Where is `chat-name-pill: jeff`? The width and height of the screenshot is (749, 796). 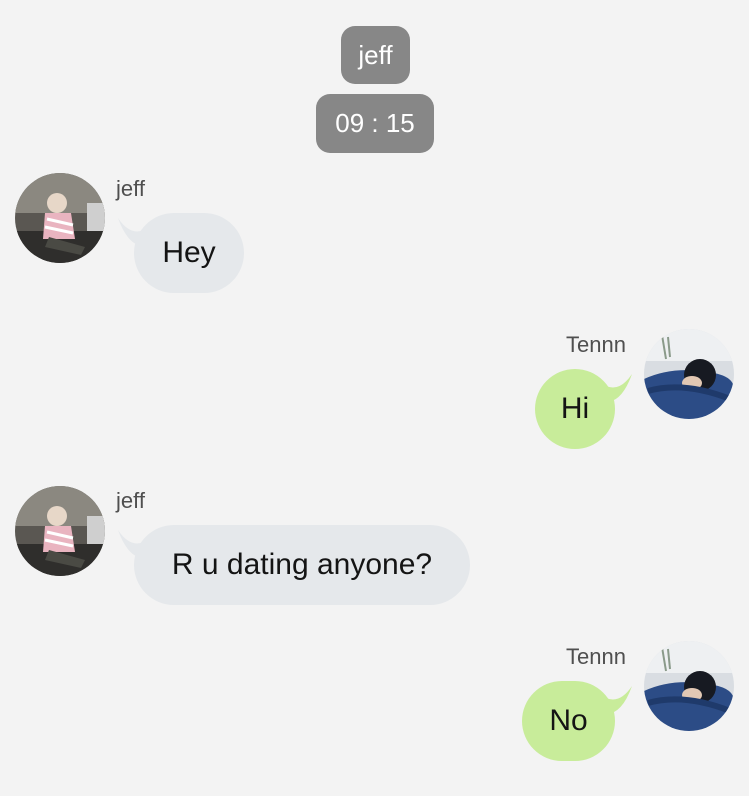
chat-name-pill: jeff is located at coordinates (375, 55).